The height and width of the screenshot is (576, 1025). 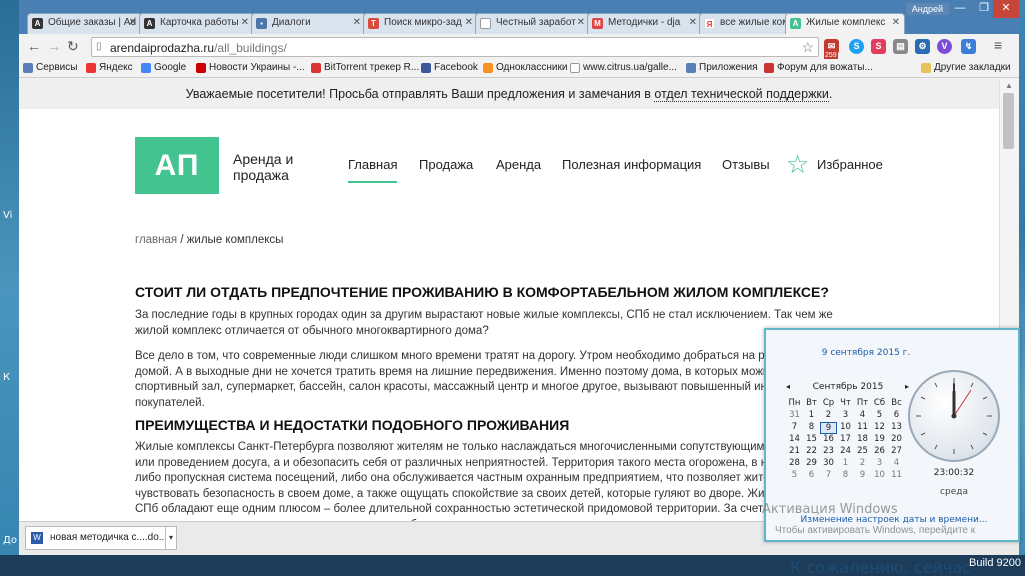 I want to click on skype-icon: S, so click(x=856, y=46).